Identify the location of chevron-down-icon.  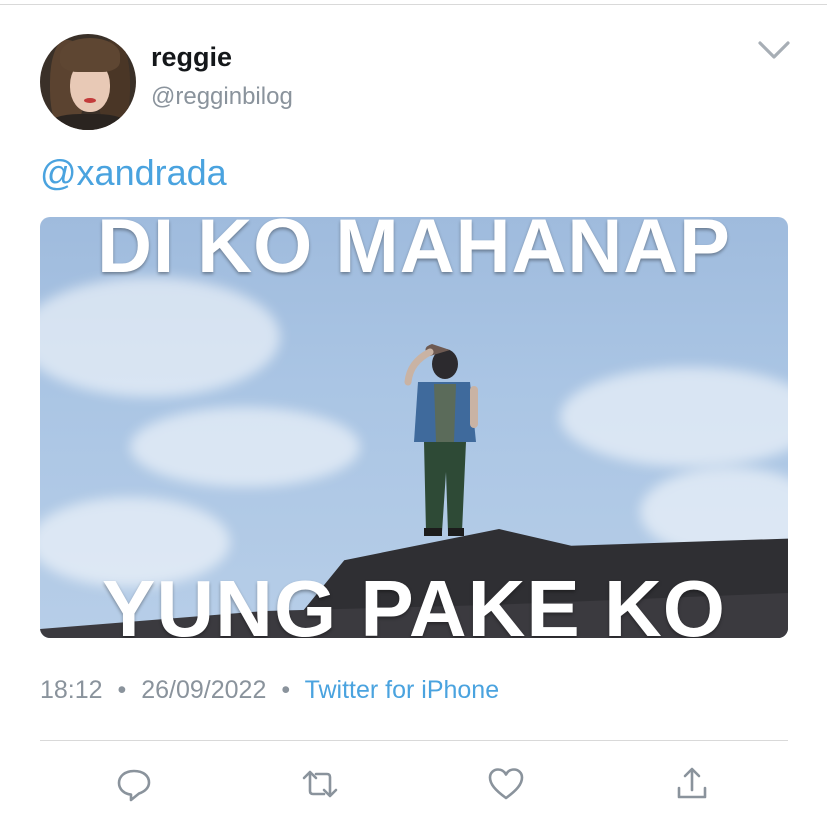
(774, 50).